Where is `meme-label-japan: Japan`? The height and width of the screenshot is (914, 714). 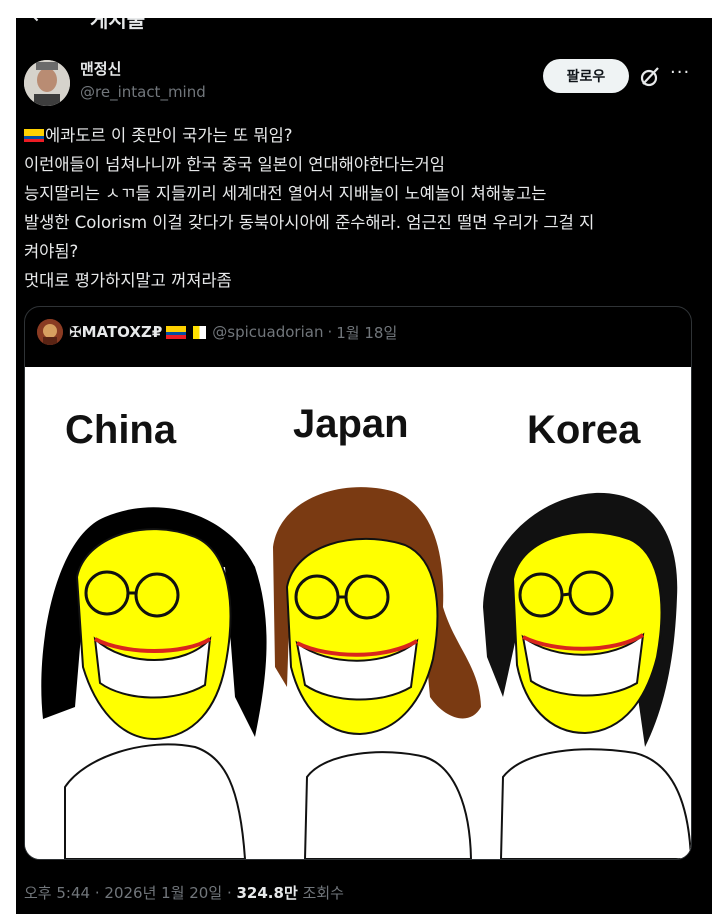
meme-label-japan: Japan is located at coordinates (351, 424).